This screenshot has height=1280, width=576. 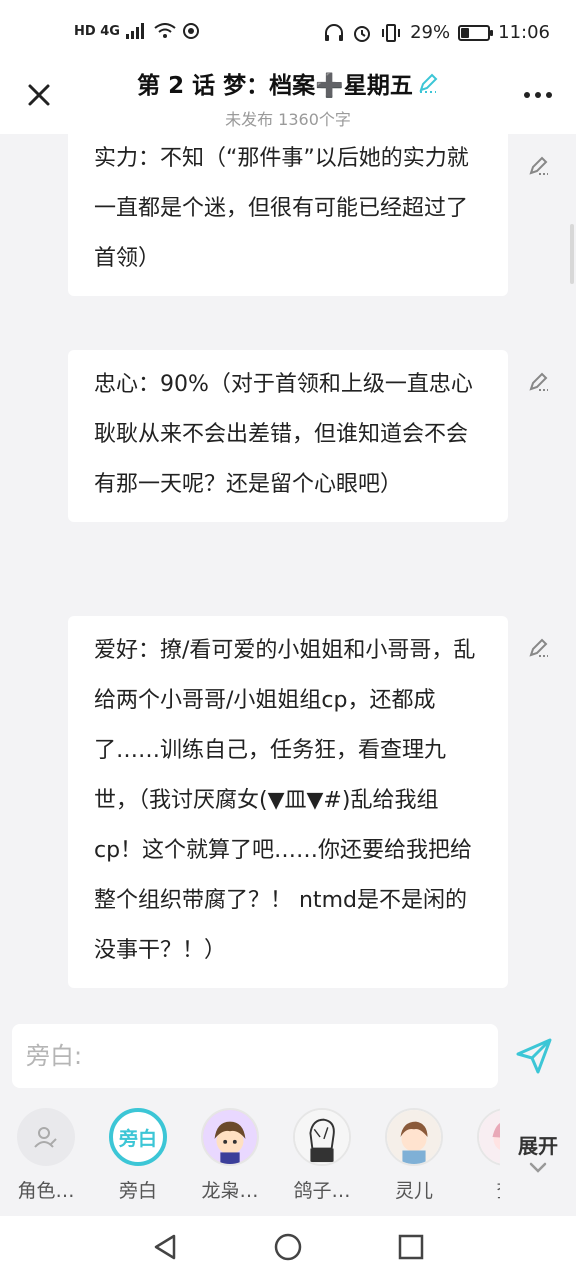 What do you see at coordinates (165, 1247) in the screenshot?
I see `back-icon` at bounding box center [165, 1247].